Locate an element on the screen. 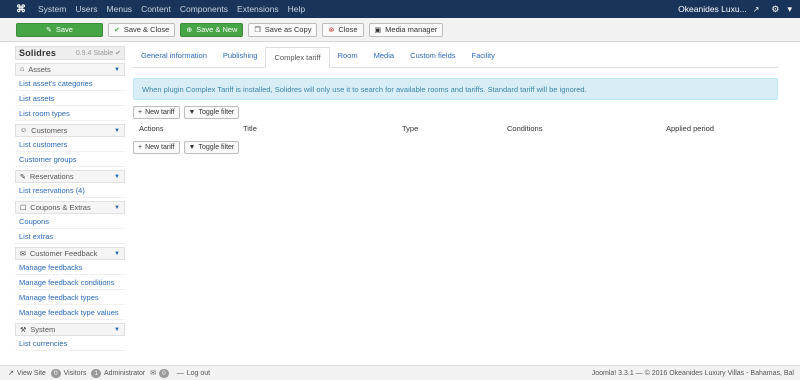  view-site-link: ↗ View Site is located at coordinates (27, 373).